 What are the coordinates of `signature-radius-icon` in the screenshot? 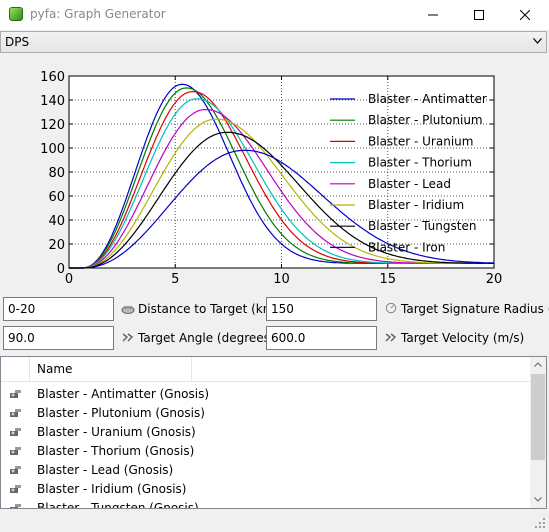 It's located at (391, 308).